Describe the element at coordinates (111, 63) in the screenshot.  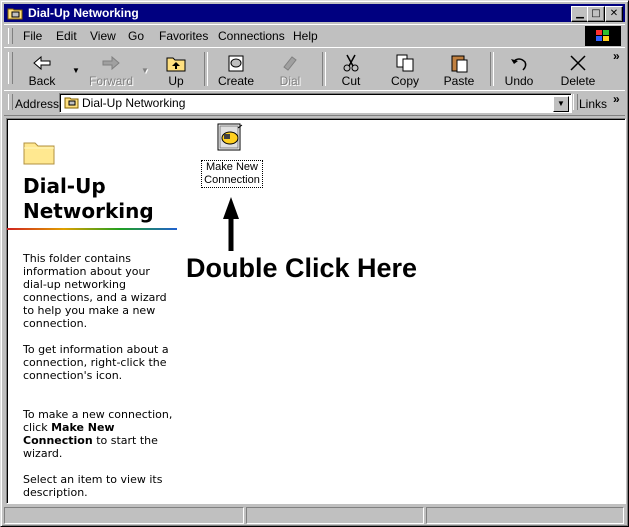
I see `forward-arrow-icon` at that location.